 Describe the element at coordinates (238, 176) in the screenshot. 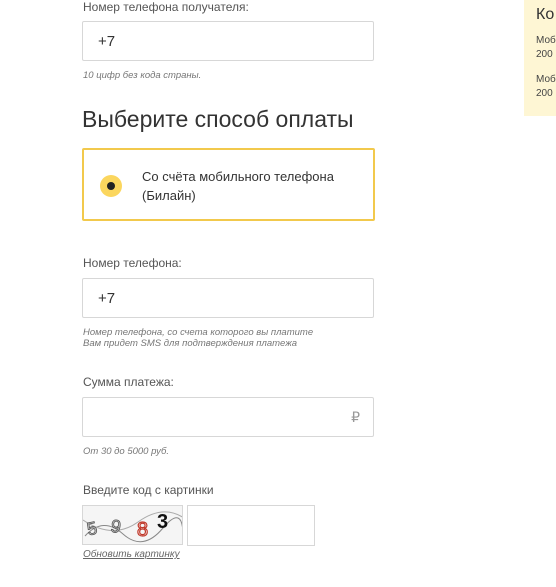

I see `payment-option-line1: Со счёта мобильного телефона` at that location.